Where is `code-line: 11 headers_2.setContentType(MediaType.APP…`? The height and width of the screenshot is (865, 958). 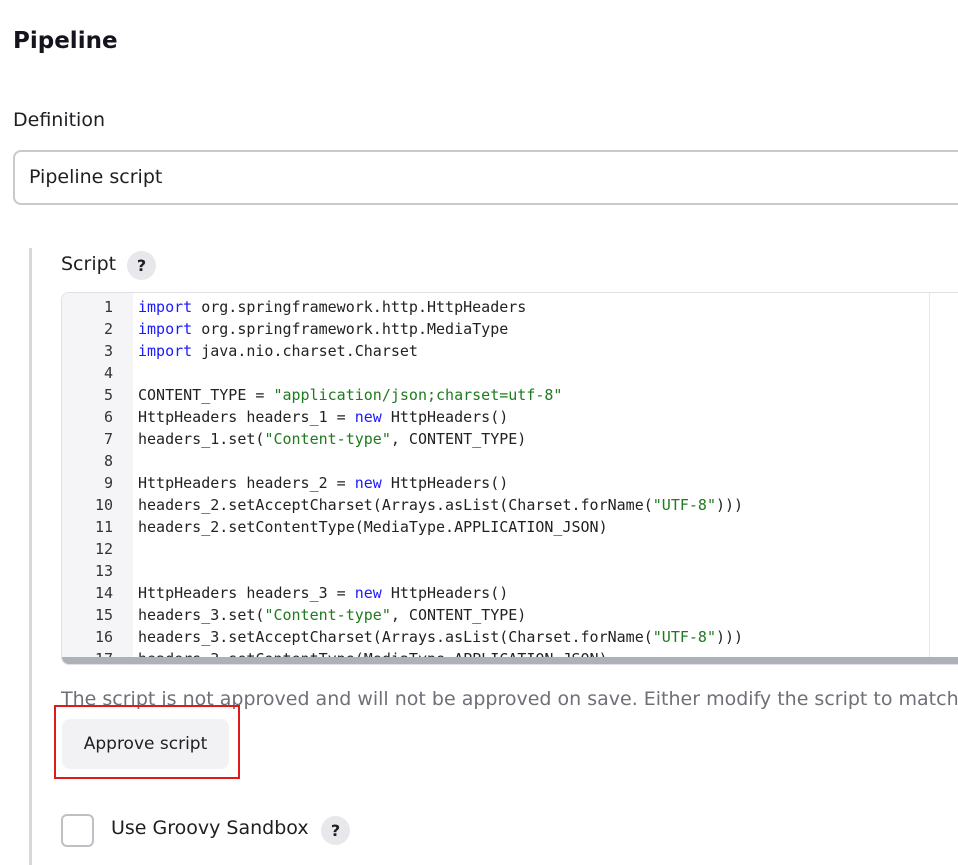 code-line: 11 headers_2.setContentType(MediaType.APP… is located at coordinates (510, 527).